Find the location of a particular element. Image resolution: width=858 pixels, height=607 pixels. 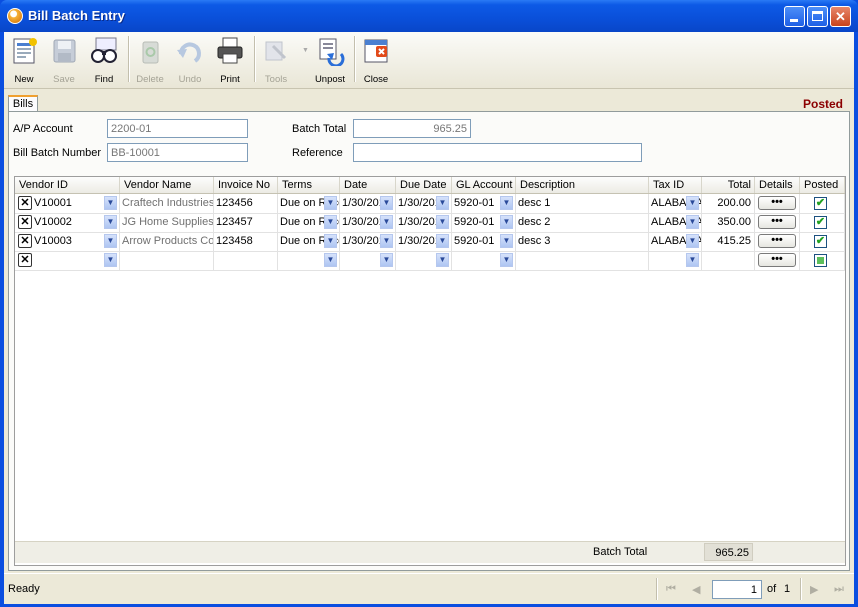

close-button: Close is located at coordinates (376, 60).